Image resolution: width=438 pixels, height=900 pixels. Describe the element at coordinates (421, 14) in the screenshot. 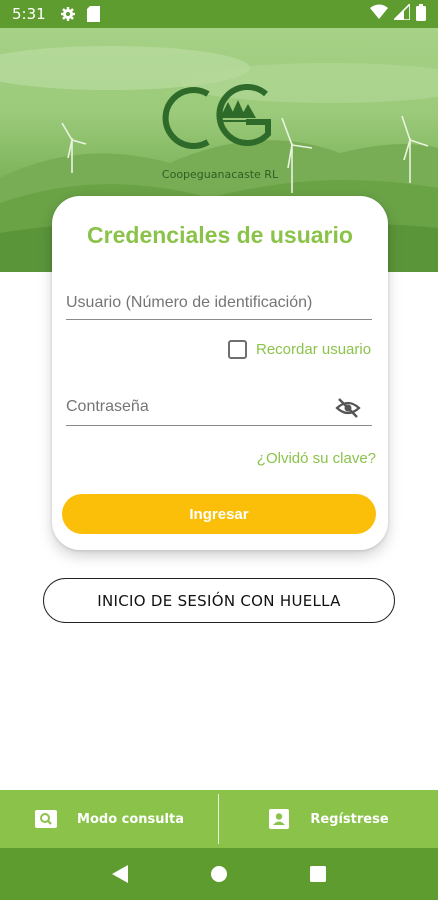

I see `battery-icon` at that location.